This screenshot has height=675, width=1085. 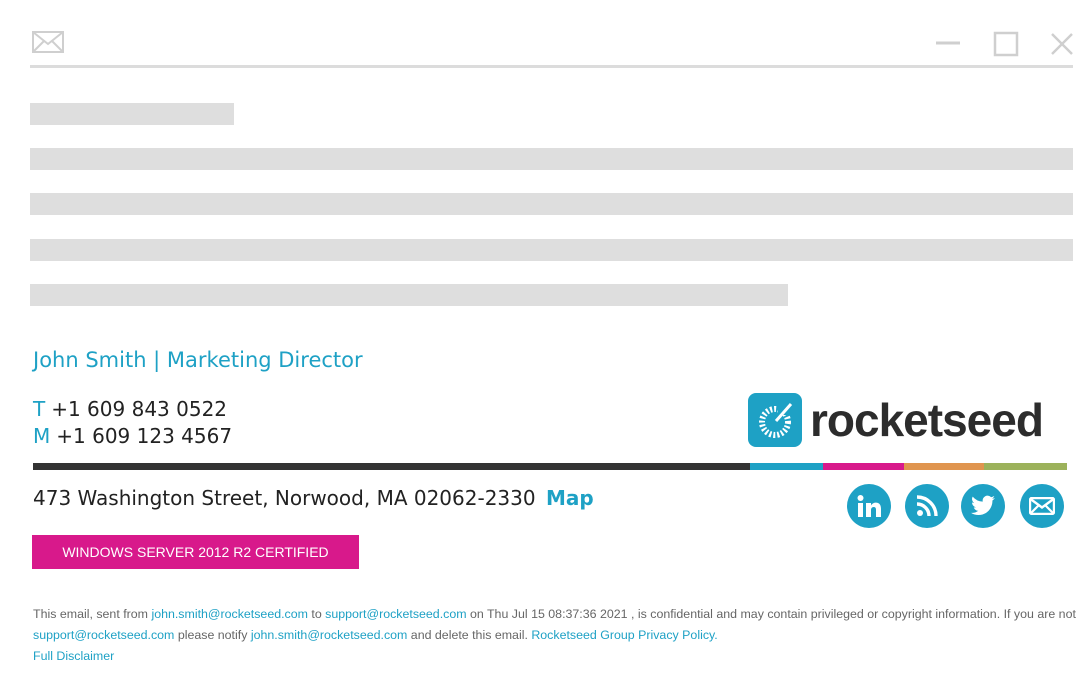 I want to click on phone-mobile: M +1 609 123 4567, so click(x=132, y=436).